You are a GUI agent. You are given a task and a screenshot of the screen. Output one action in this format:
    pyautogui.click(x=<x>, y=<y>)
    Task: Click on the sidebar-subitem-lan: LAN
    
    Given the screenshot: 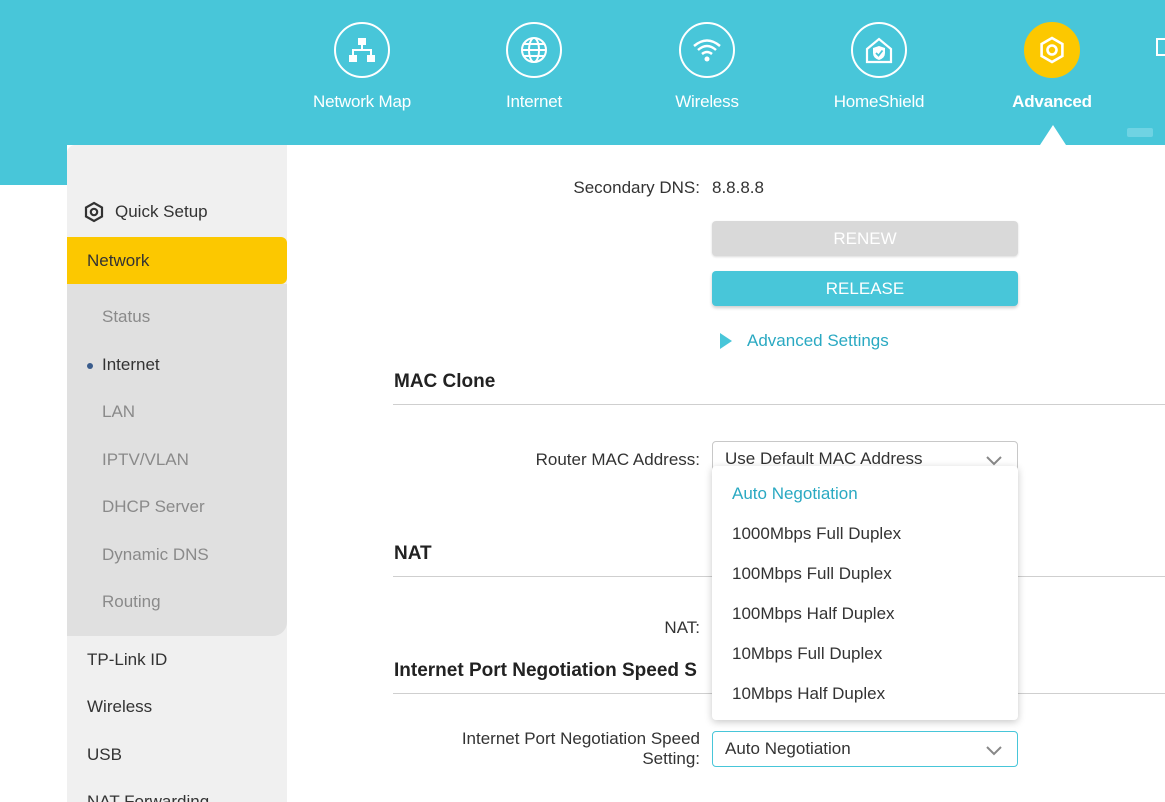 What is the action you would take?
    pyautogui.click(x=118, y=412)
    